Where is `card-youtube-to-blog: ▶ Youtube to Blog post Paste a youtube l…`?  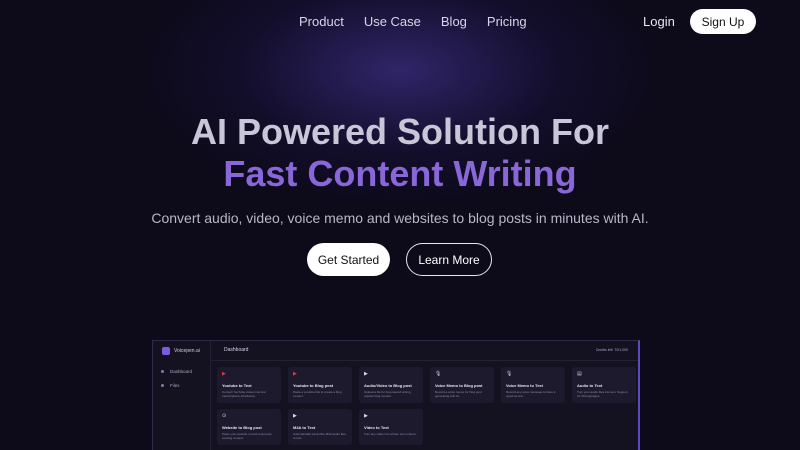 card-youtube-to-blog: ▶ Youtube to Blog post Paste a youtube l… is located at coordinates (320, 385).